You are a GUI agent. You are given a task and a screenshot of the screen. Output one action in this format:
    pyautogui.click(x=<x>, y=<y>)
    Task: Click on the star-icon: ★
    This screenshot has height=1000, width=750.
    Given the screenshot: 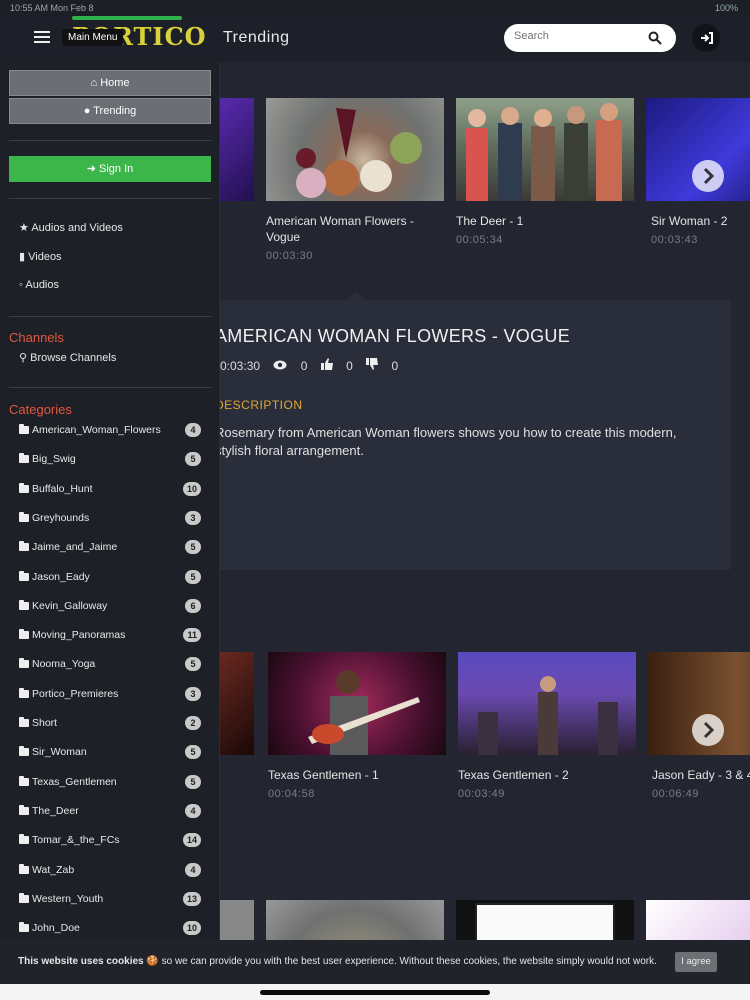 What is the action you would take?
    pyautogui.click(x=24, y=228)
    